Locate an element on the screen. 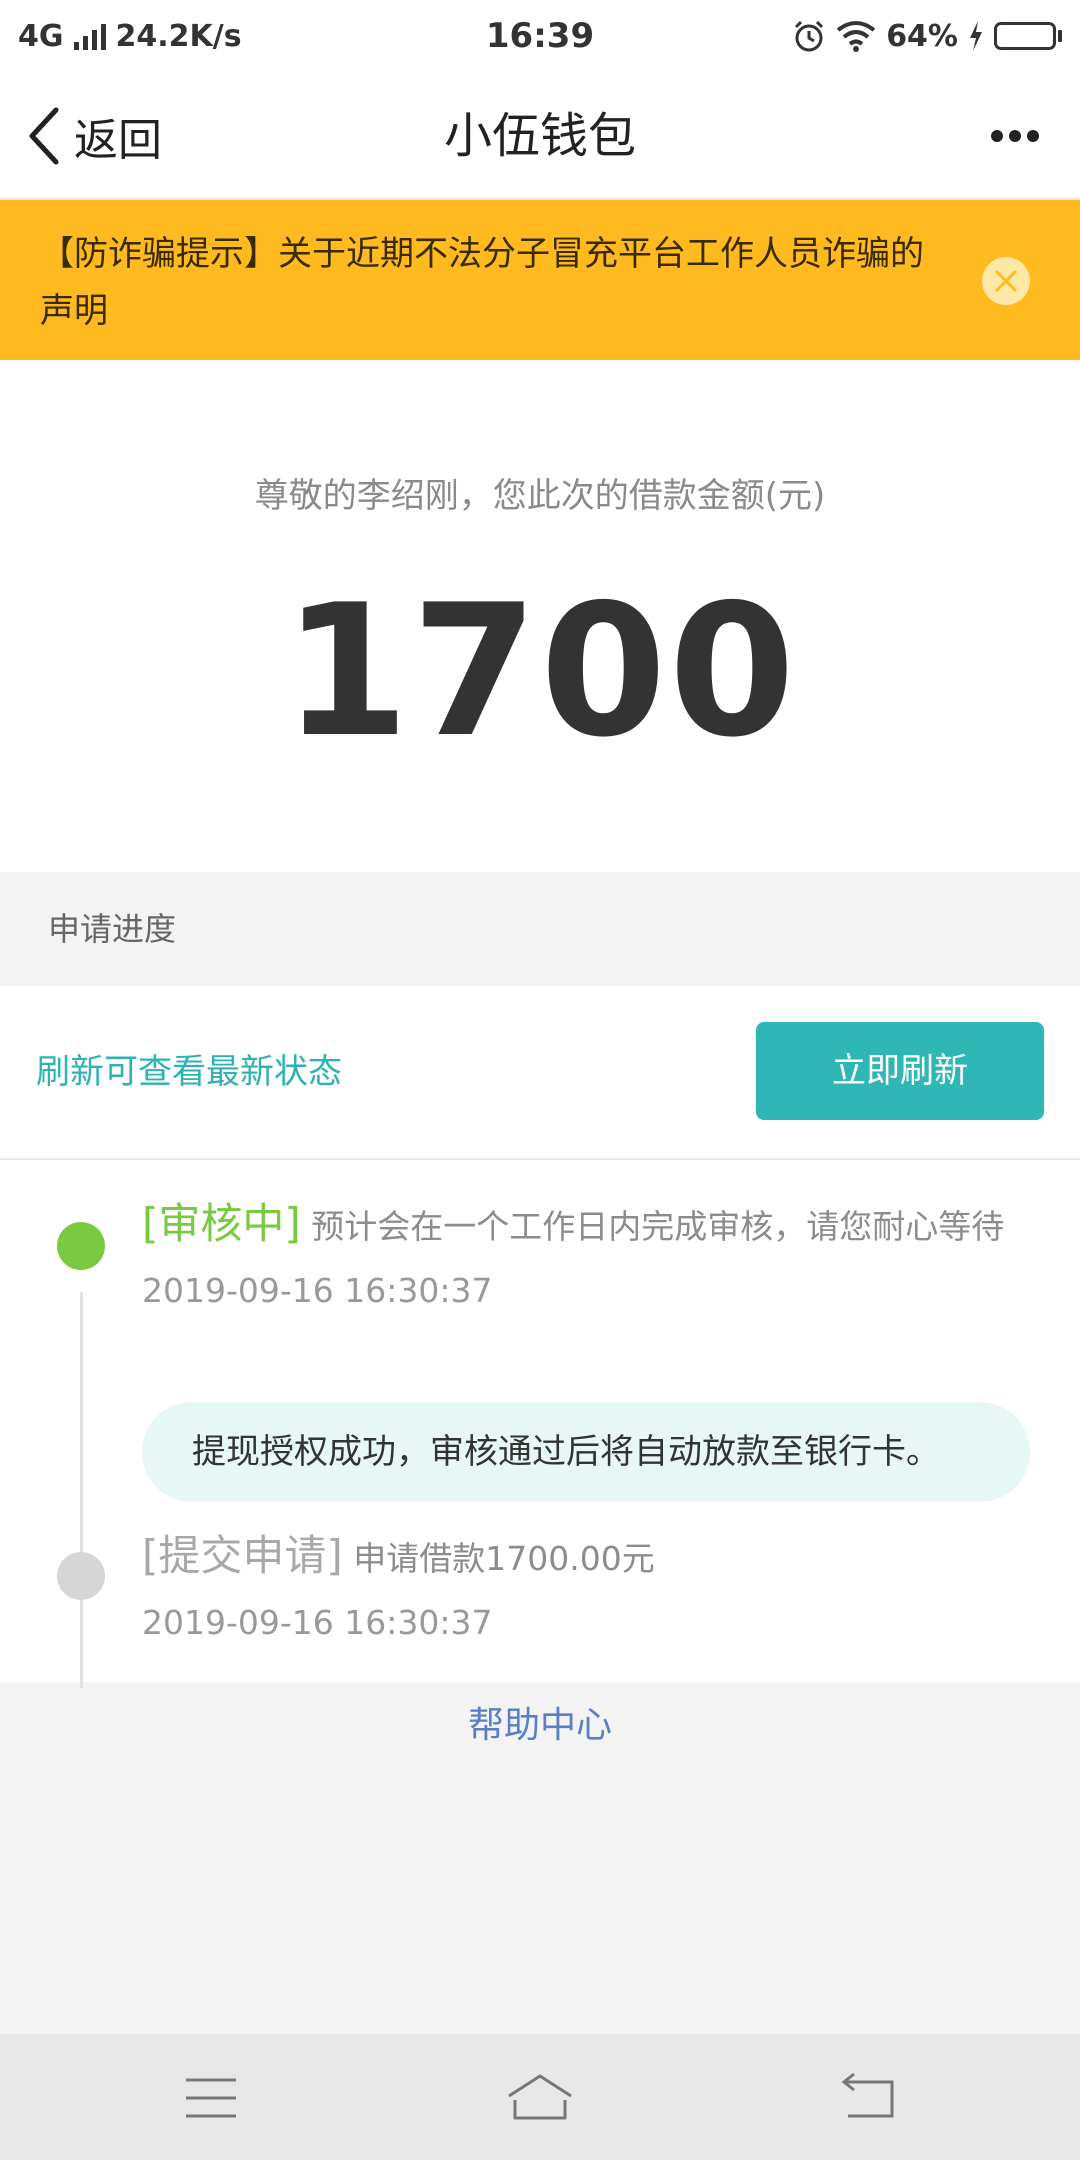 Image resolution: width=1080 pixels, height=2160 pixels. refresh-hint: 刷新可查看最新状态 is located at coordinates (189, 1072).